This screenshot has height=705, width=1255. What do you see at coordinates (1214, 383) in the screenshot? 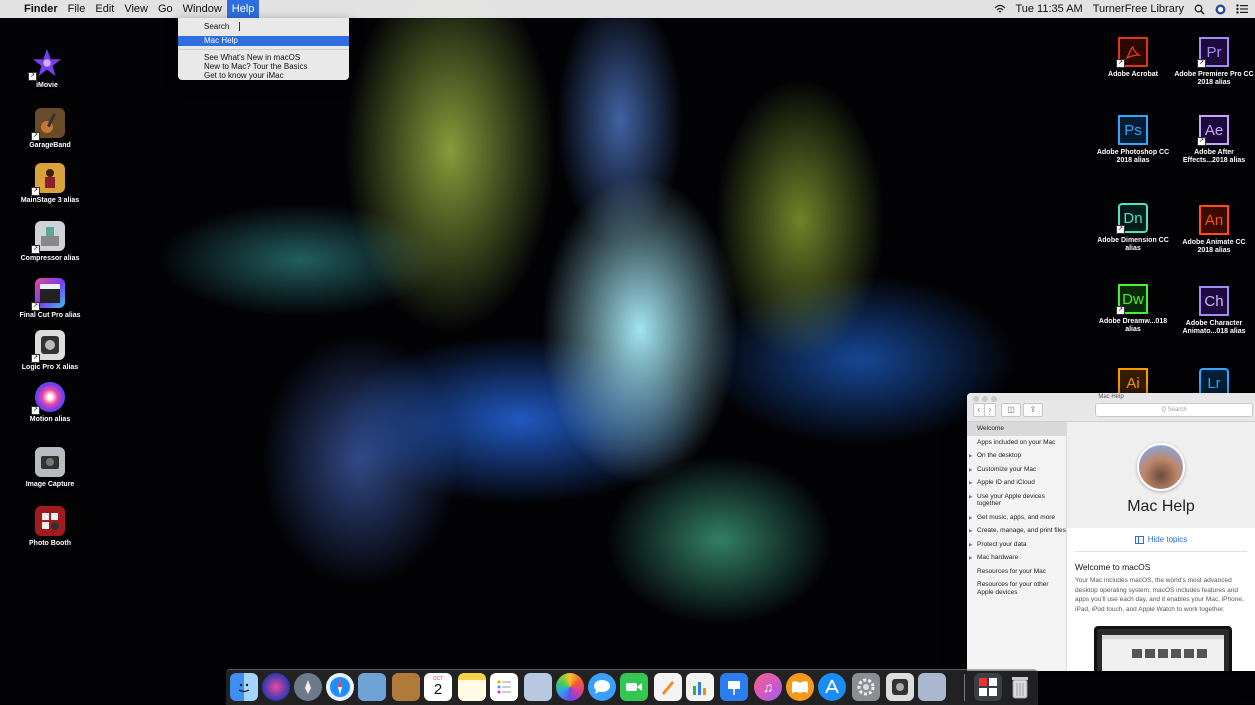
I see `adobe-abbr: Lr` at bounding box center [1214, 383].